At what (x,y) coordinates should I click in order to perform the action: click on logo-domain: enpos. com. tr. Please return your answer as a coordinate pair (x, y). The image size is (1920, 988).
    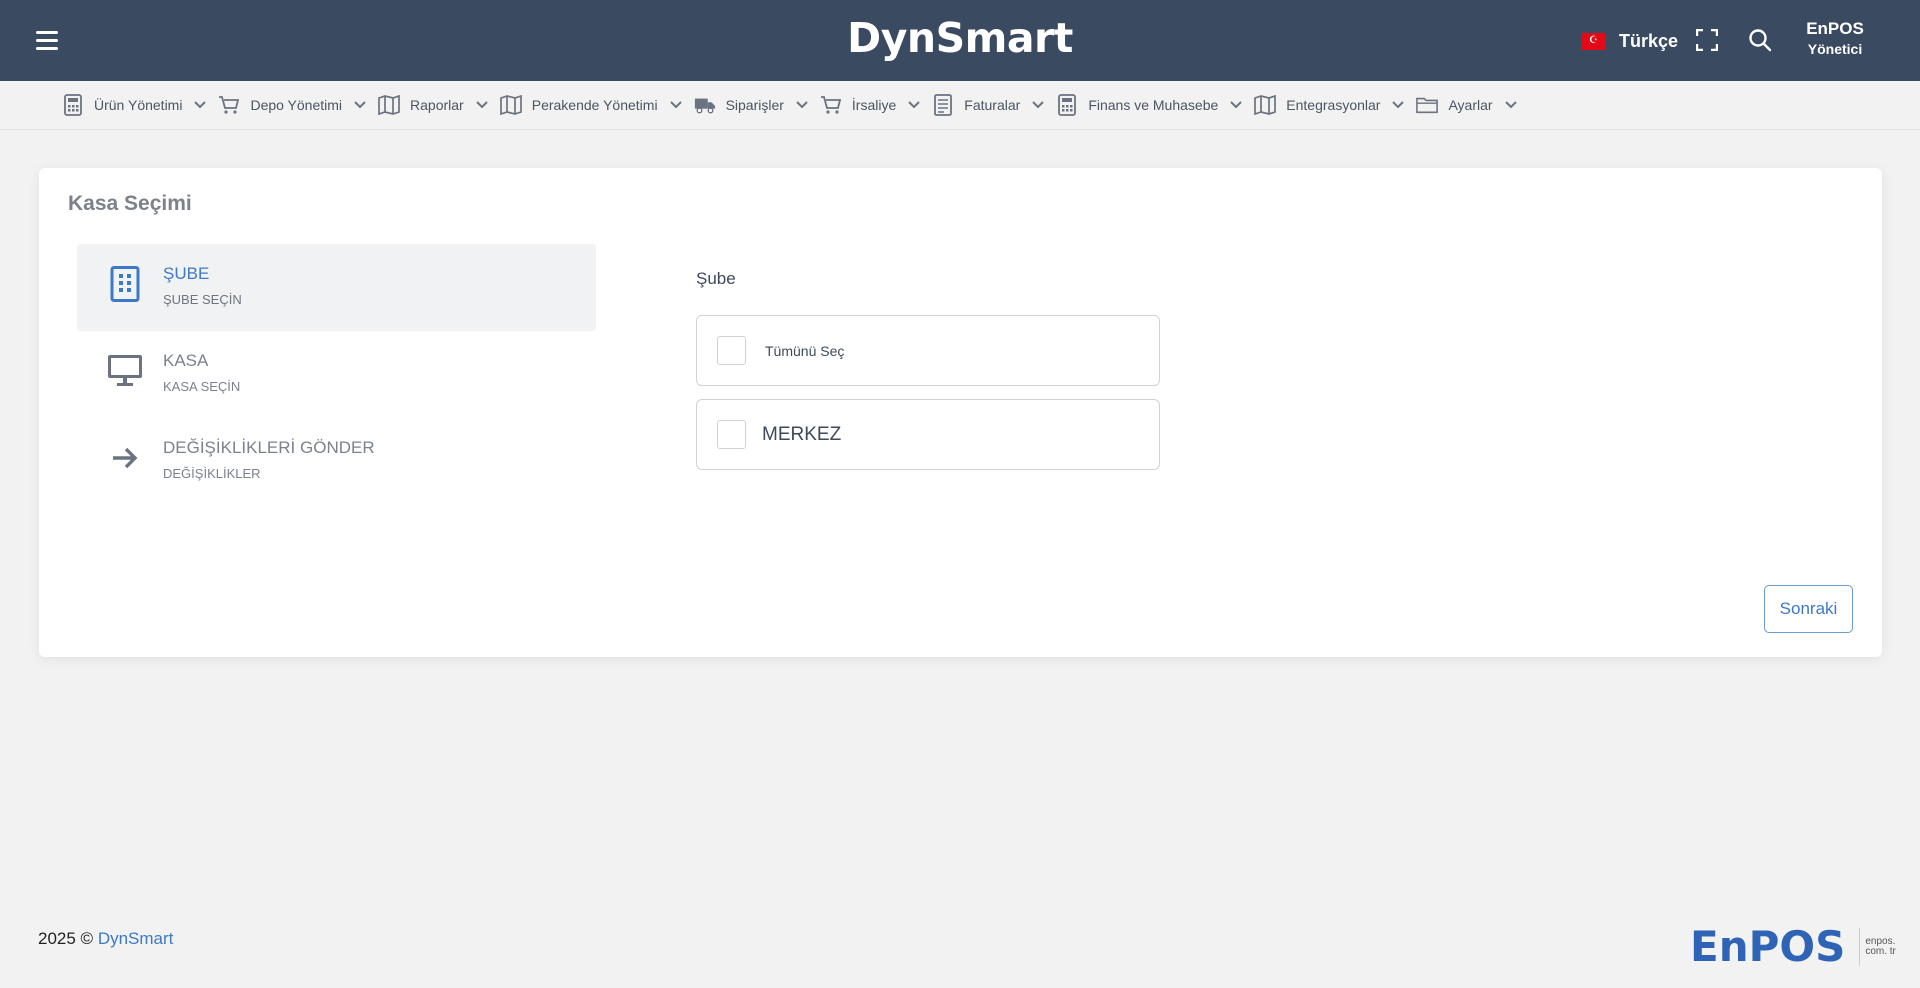
    Looking at the image, I should click on (1880, 946).